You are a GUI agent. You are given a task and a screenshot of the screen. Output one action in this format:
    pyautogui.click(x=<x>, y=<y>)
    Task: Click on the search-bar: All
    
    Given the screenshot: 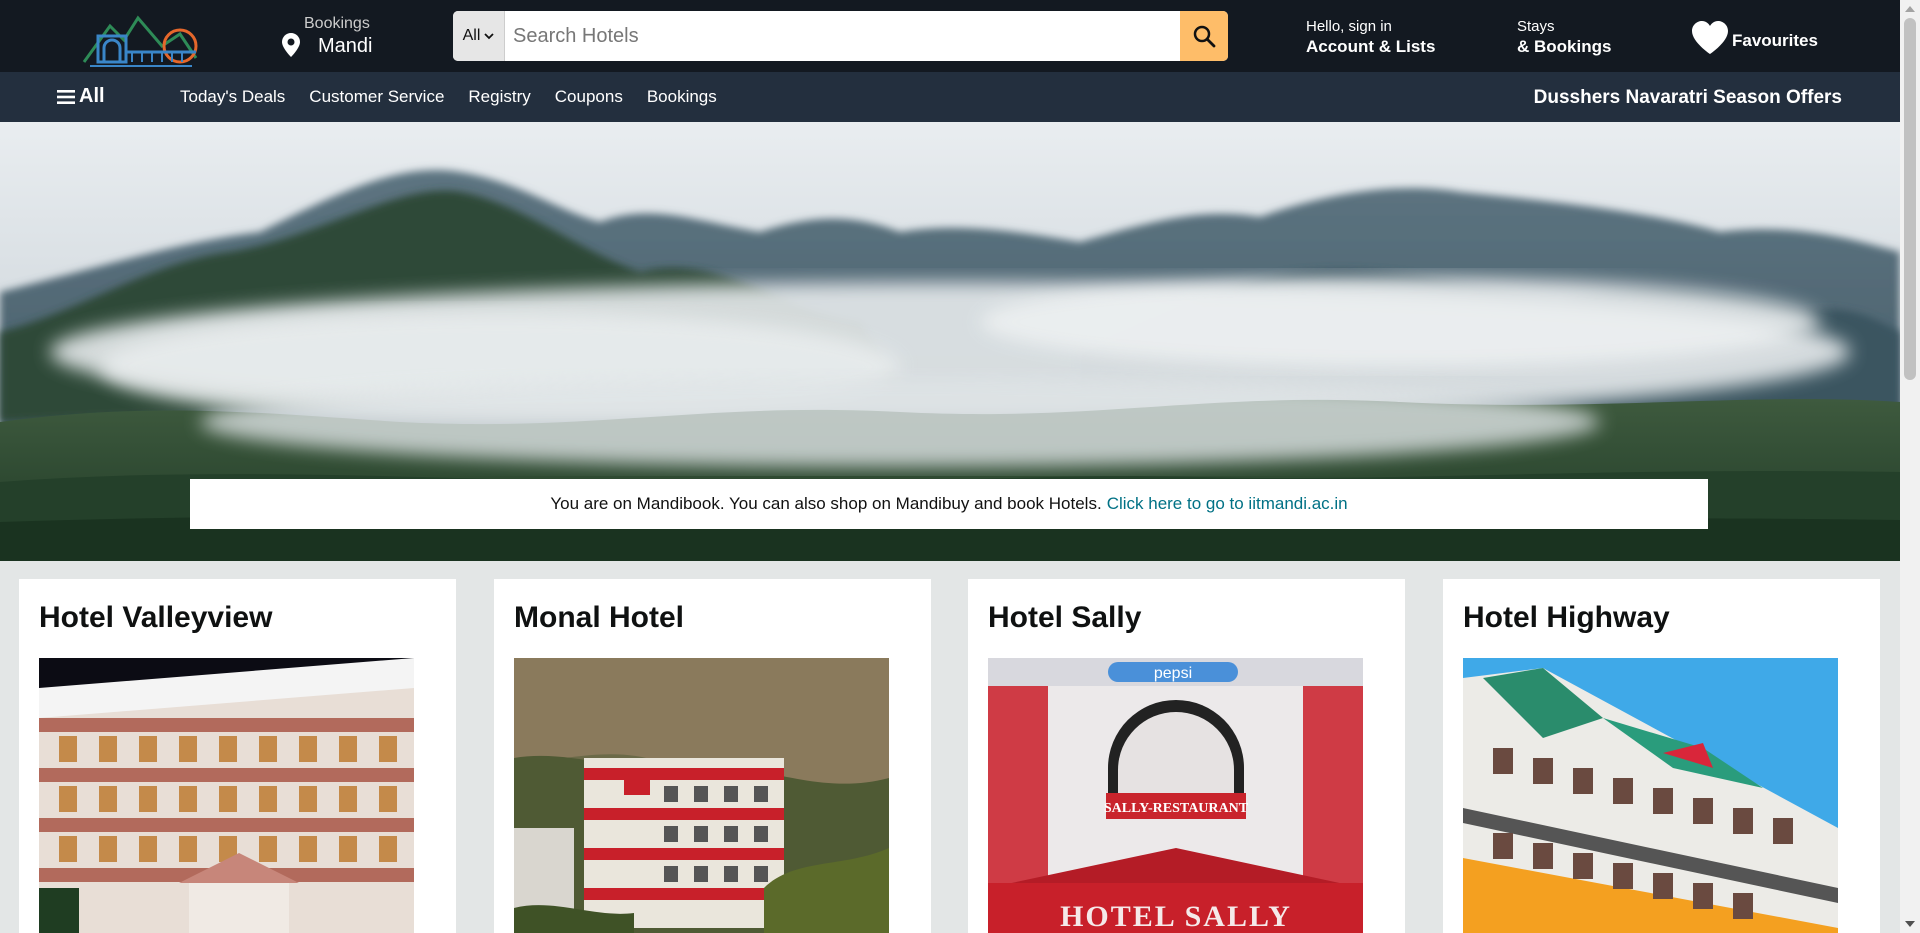 What is the action you would take?
    pyautogui.click(x=840, y=36)
    